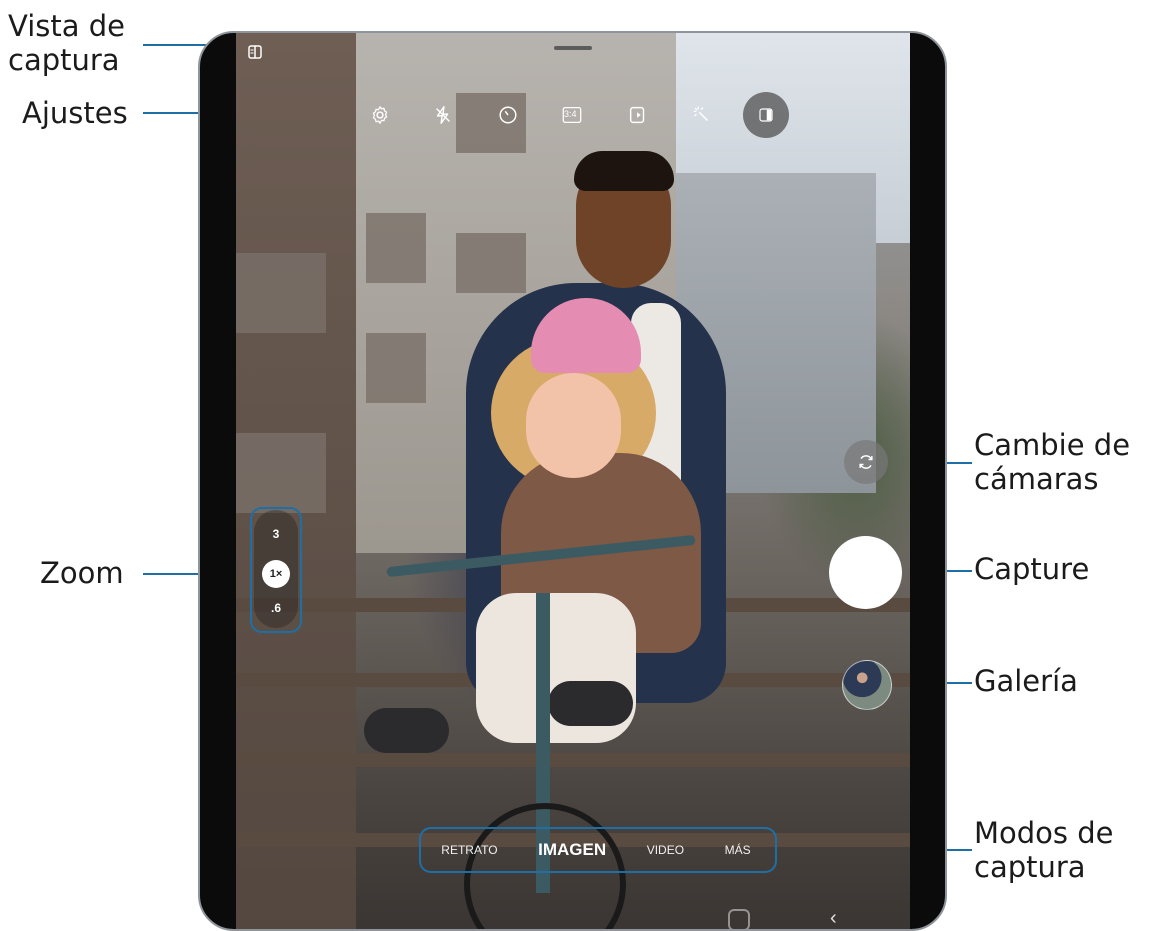 The image size is (1159, 931). I want to click on callout-line-vista, so click(175, 45).